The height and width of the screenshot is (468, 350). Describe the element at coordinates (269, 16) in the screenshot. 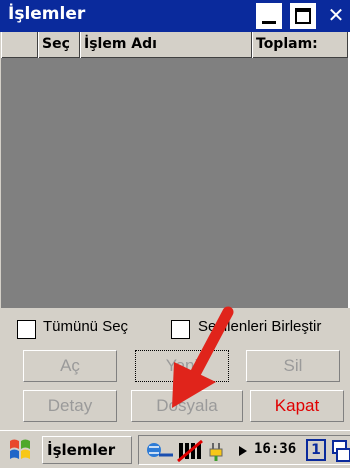

I see `minimize-button` at that location.